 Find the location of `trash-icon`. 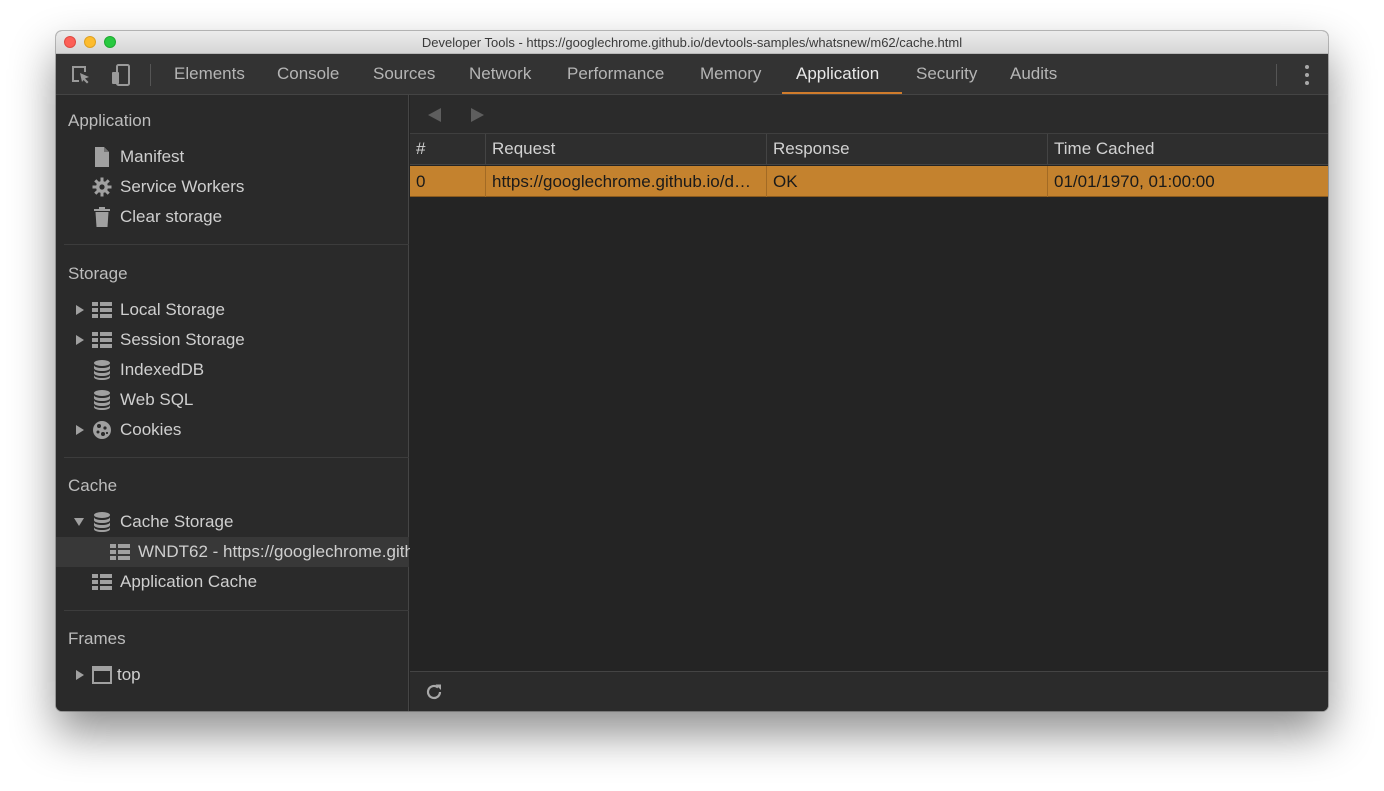

trash-icon is located at coordinates (102, 217).